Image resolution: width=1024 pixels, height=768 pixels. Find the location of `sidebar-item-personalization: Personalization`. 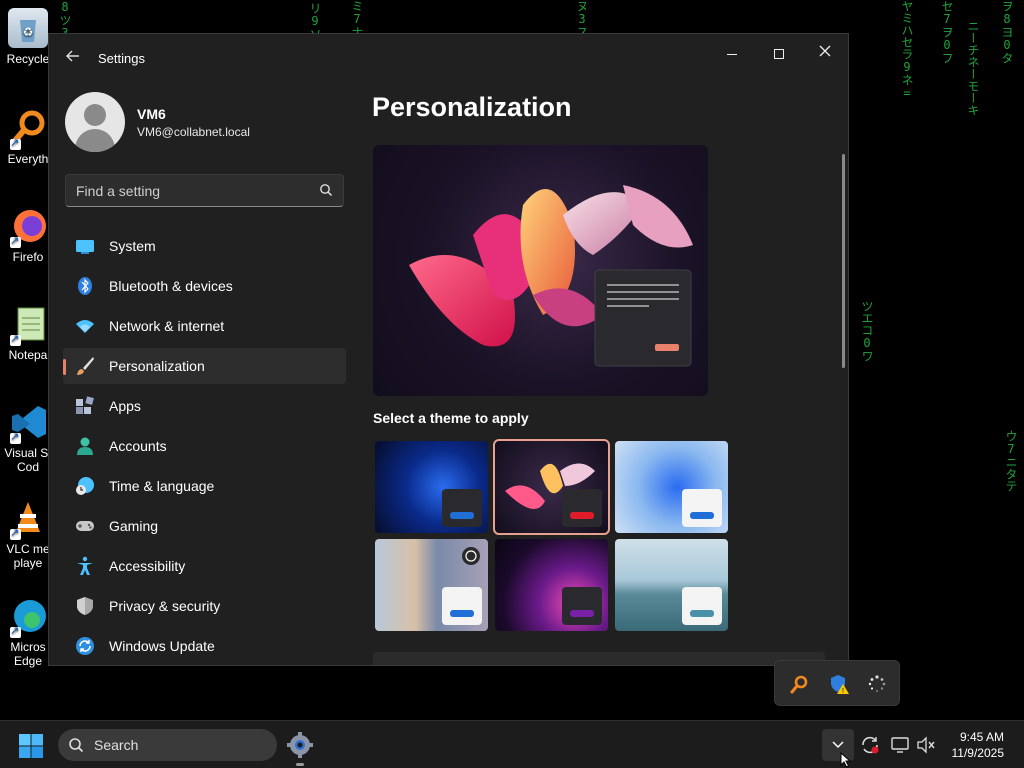

sidebar-item-personalization: Personalization is located at coordinates (204, 366).